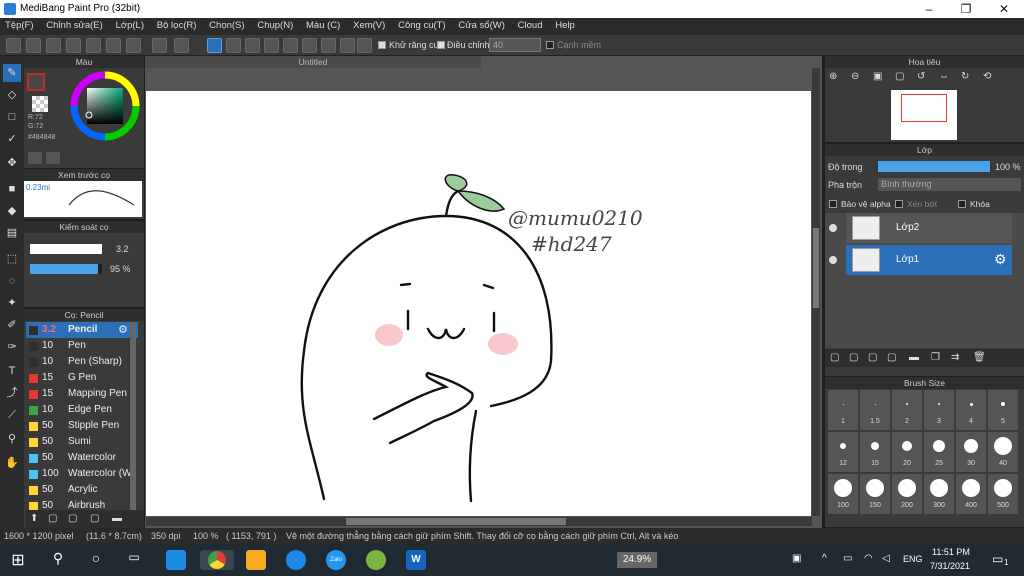  Describe the element at coordinates (875, 410) in the screenshot. I see `brush-size-cell: 1.5` at that location.